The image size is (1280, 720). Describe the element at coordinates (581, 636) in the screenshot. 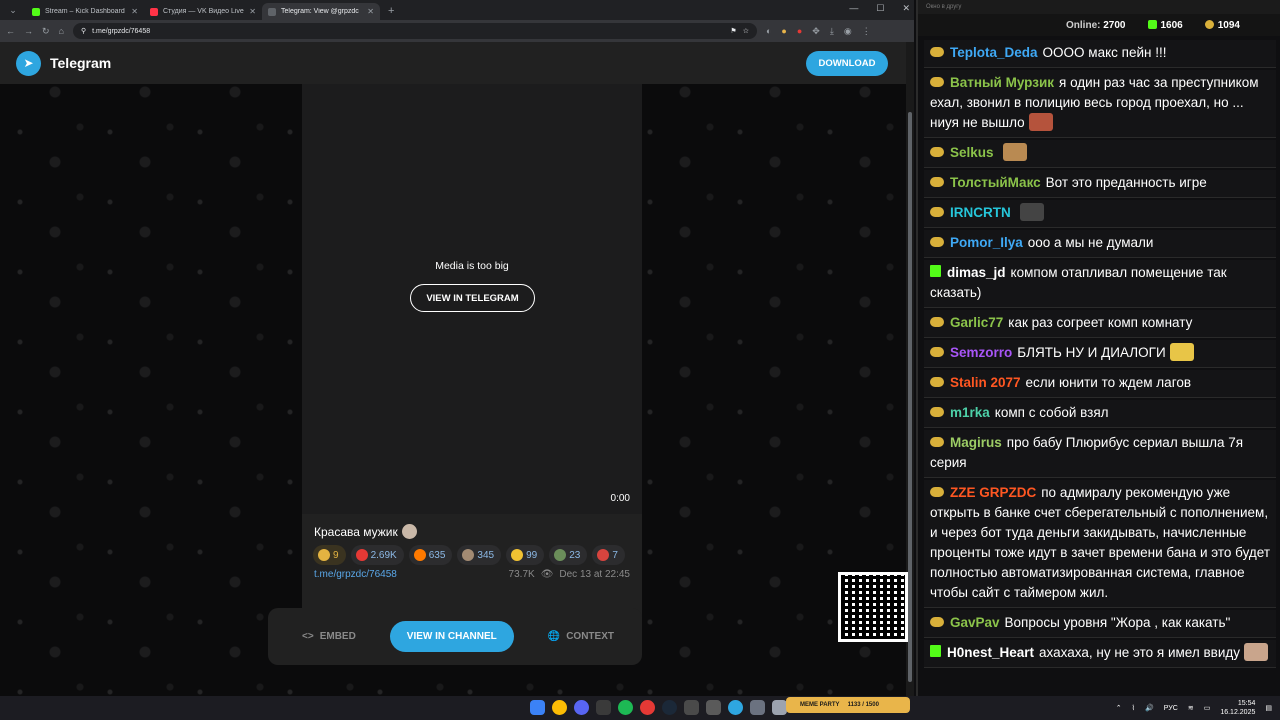

I see `context-button: 🌐 CONTEXT` at that location.